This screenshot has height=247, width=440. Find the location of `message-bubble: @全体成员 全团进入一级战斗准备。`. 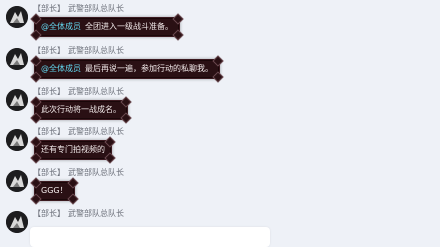

message-bubble: @全体成员 全团进入一级战斗准备。 is located at coordinates (107, 29).